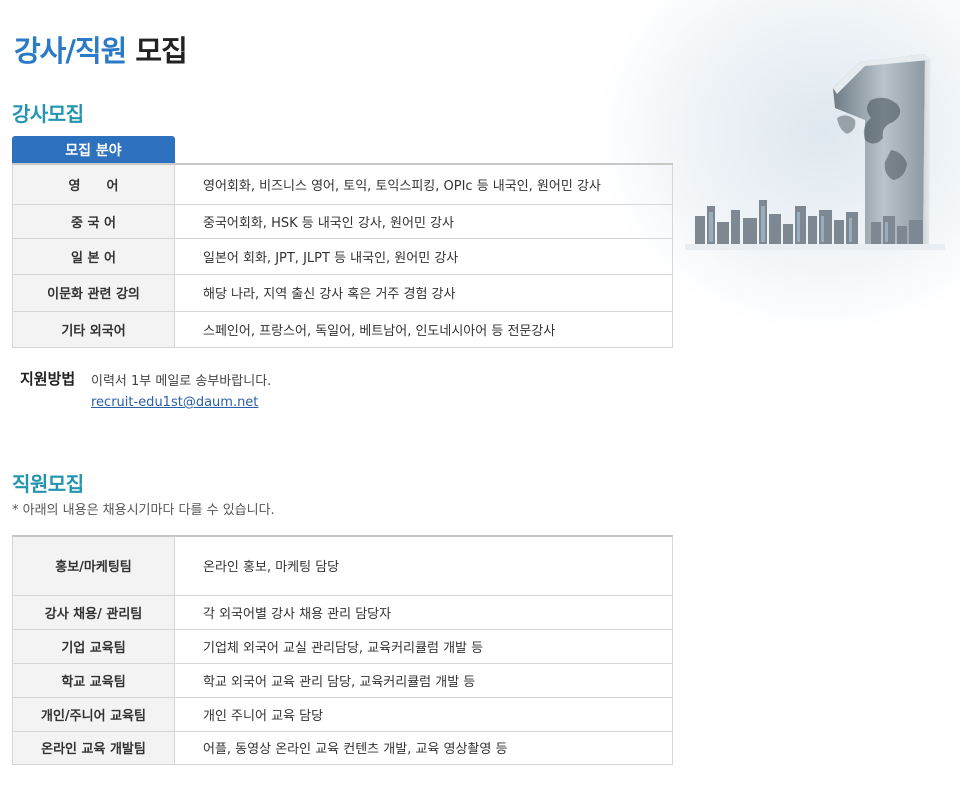  I want to click on page-title: 강사/직원 모집, so click(101, 49).